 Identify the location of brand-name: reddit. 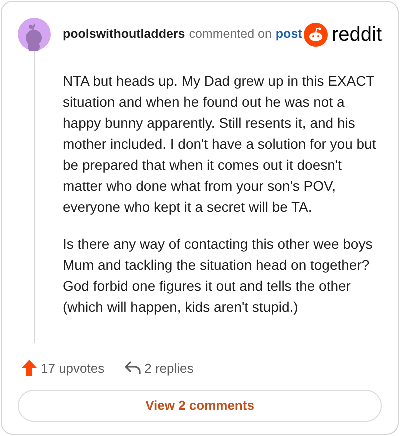
(357, 34).